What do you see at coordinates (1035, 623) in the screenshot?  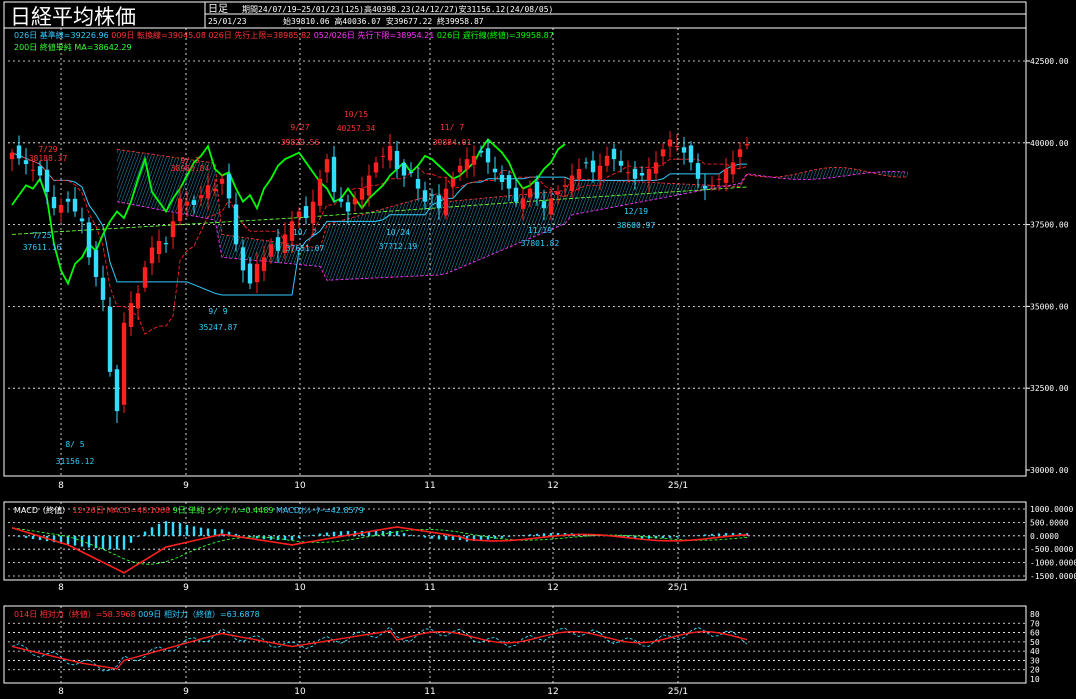 I see `rsi-y-tick-label: 70` at bounding box center [1035, 623].